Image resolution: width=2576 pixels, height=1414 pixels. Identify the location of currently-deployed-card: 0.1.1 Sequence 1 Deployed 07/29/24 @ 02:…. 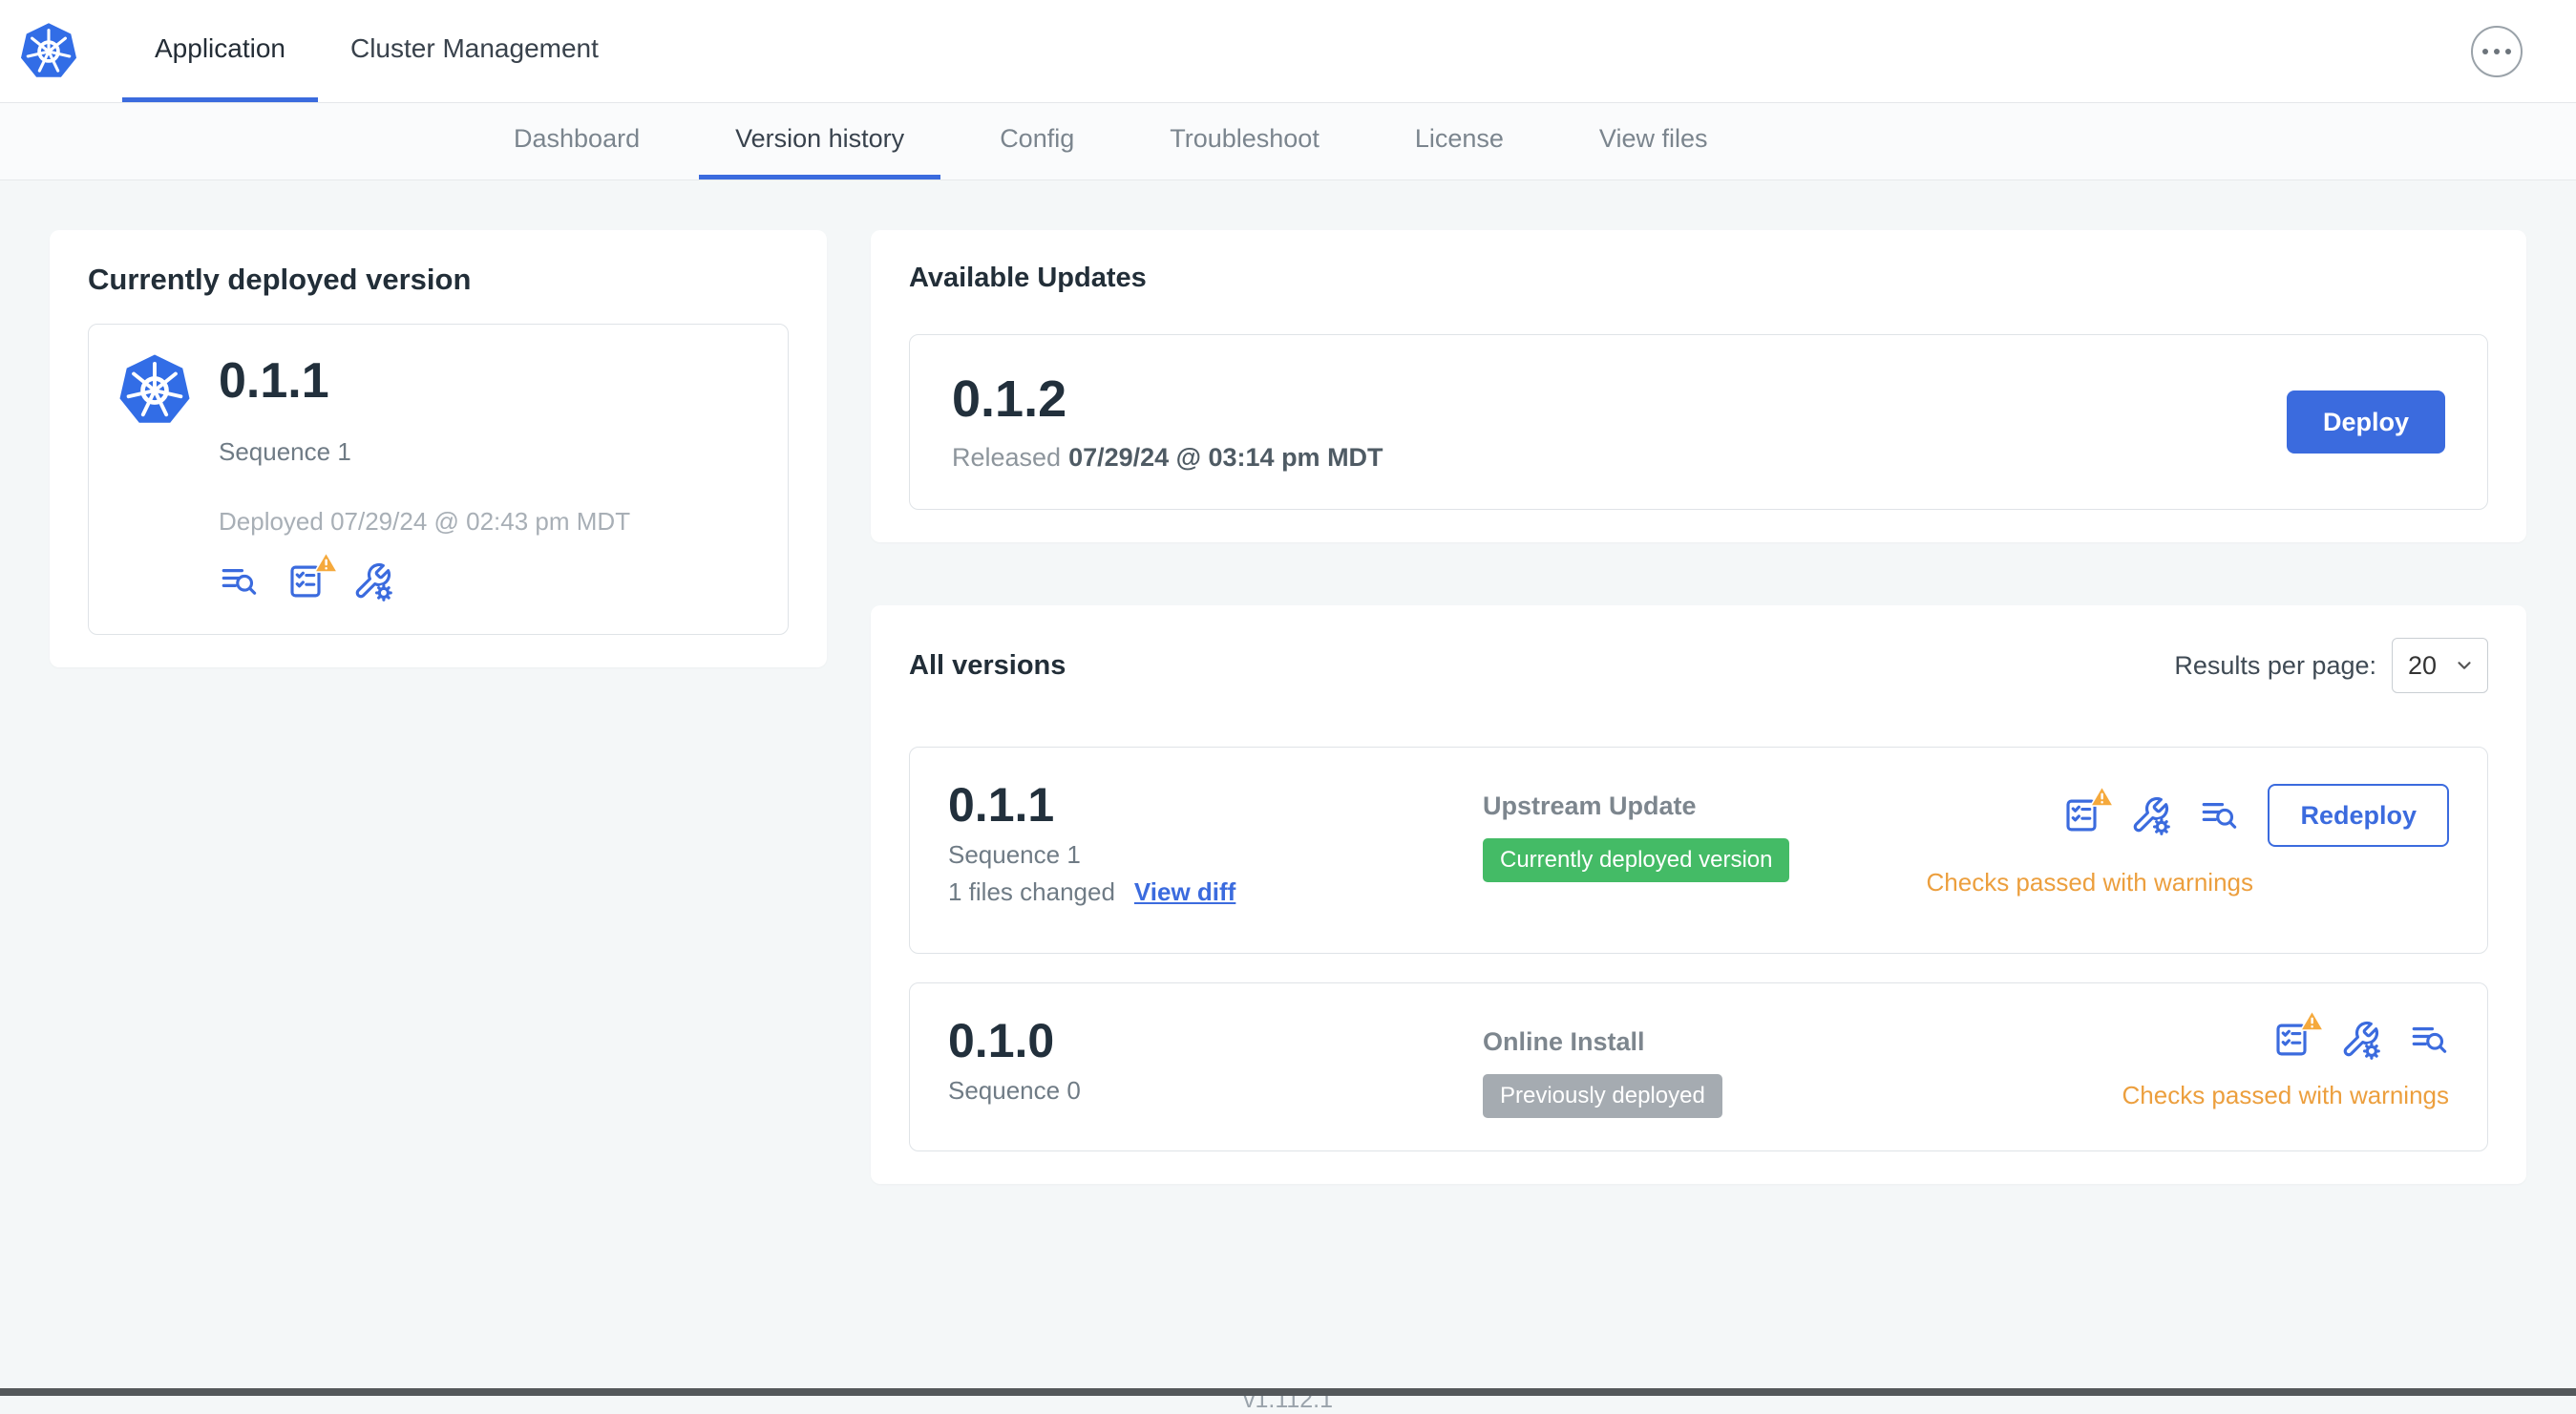
(438, 479).